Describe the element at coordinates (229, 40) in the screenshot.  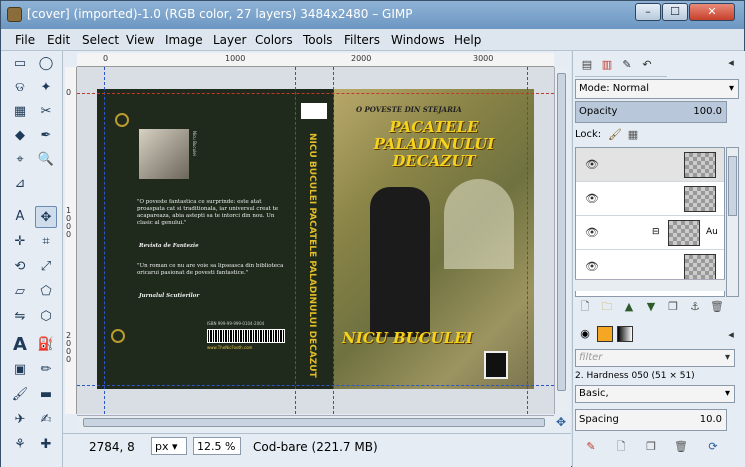
I see `menu-layer: Layer` at that location.